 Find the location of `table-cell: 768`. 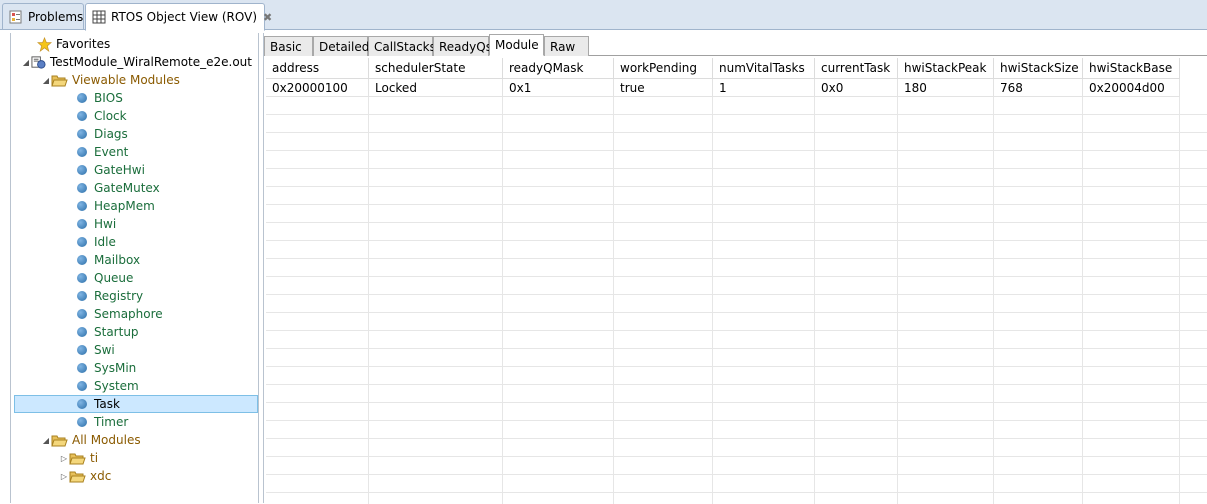

table-cell: 768 is located at coordinates (1038, 88).